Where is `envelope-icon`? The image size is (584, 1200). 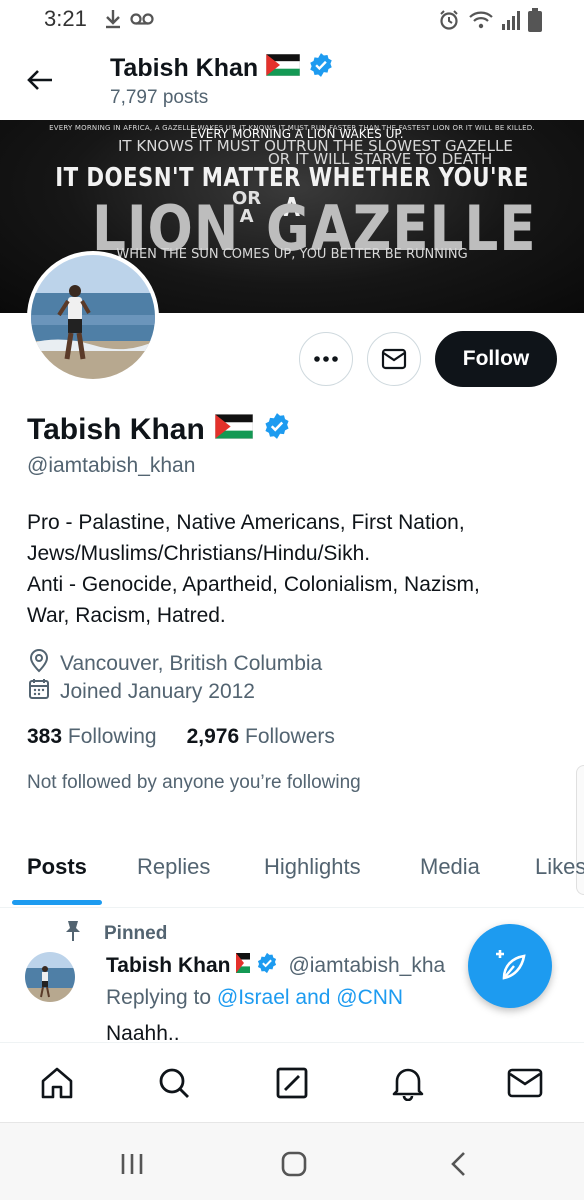
envelope-icon is located at coordinates (394, 359).